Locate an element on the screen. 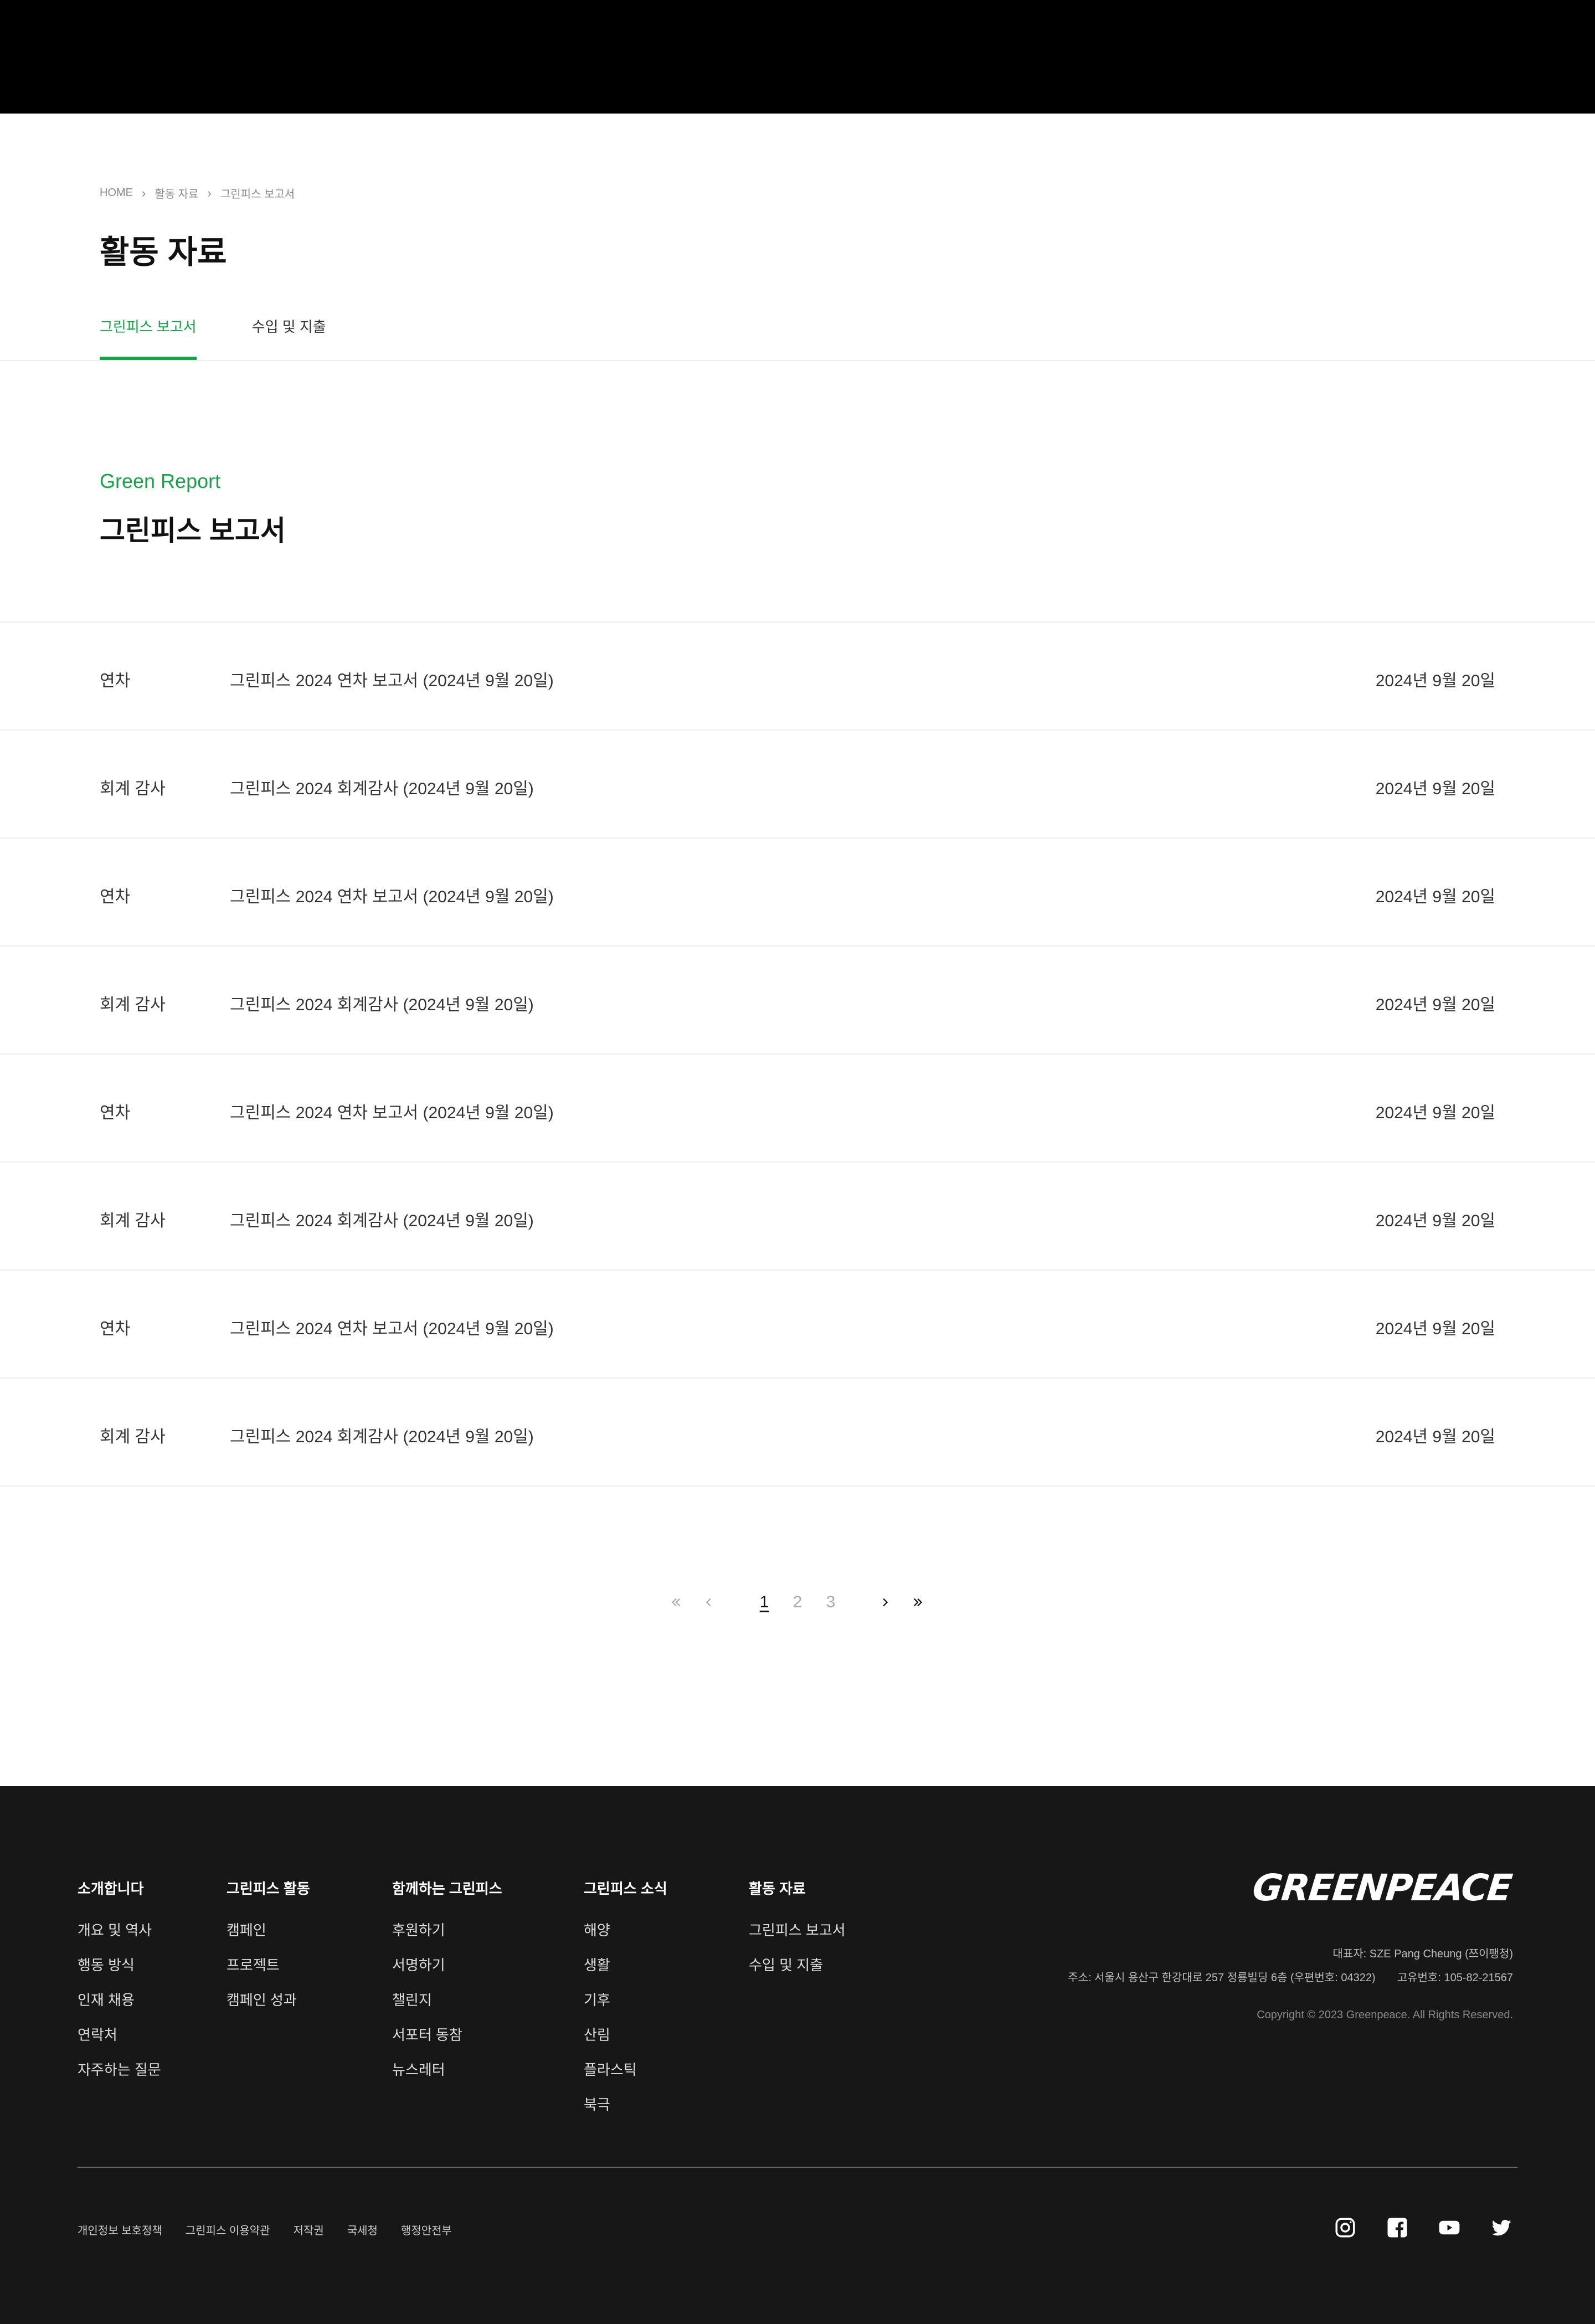  footer-column-activities: 그린피스 활동 캠페인 프로젝트 캠페인 성과 is located at coordinates (268, 1951).